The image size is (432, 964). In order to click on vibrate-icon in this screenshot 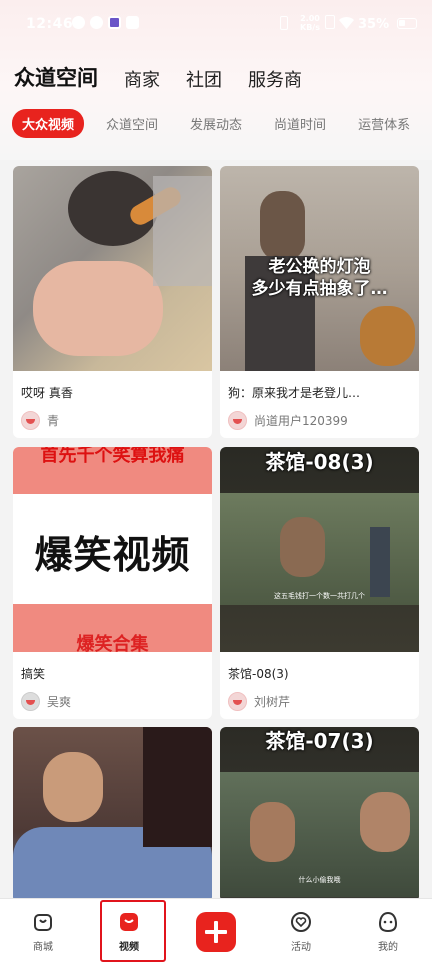, I will do `click(284, 23)`.